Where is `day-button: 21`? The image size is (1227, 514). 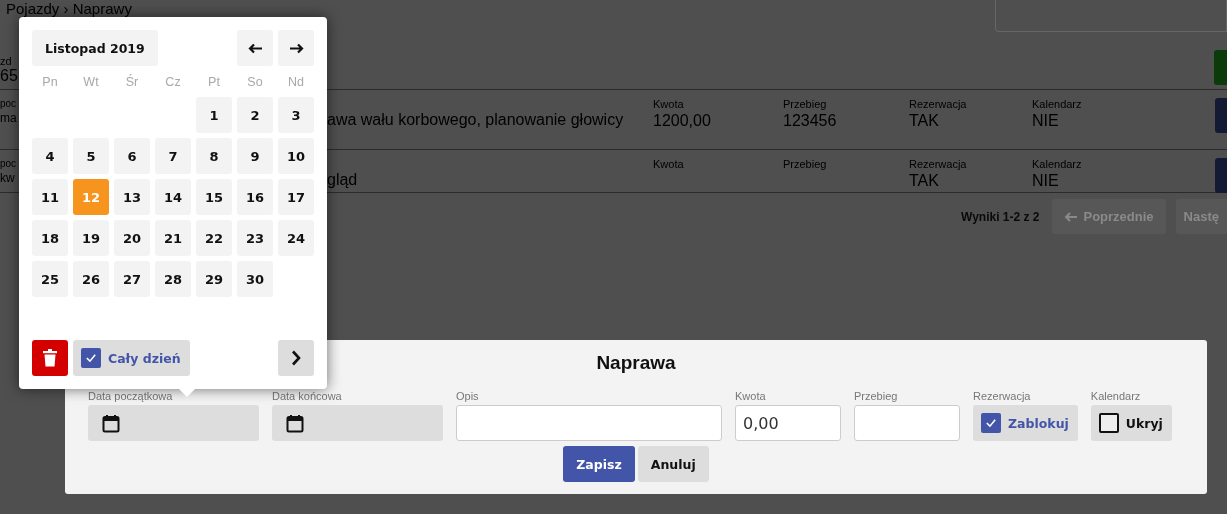 day-button: 21 is located at coordinates (173, 238).